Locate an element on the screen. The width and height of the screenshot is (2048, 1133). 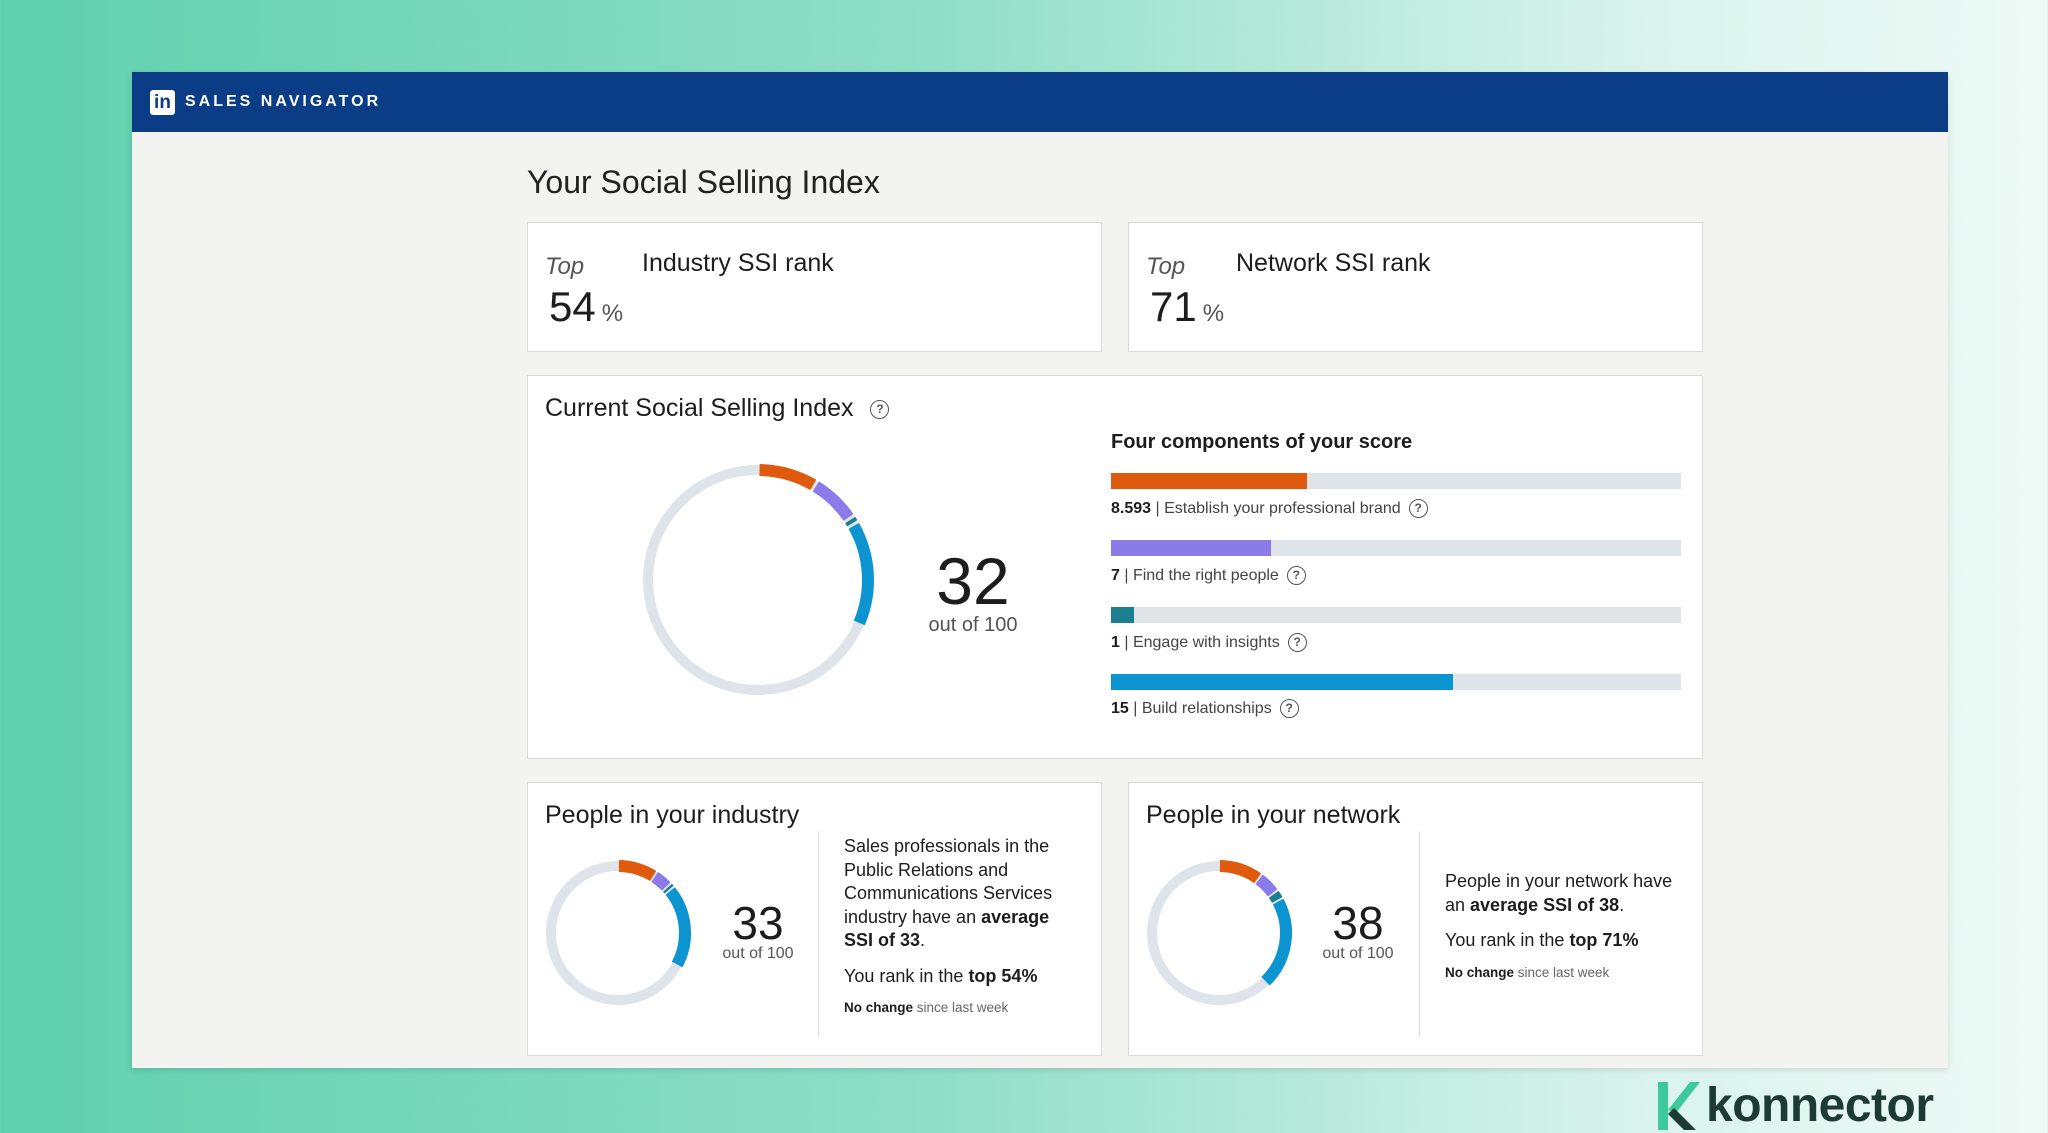
component-value: 1 is located at coordinates (1115, 642).